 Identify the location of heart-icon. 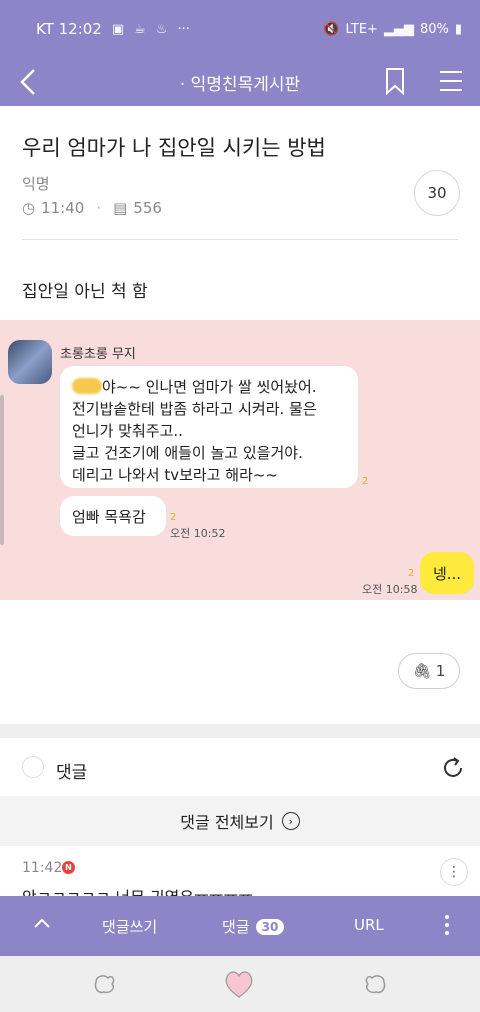
(239, 984).